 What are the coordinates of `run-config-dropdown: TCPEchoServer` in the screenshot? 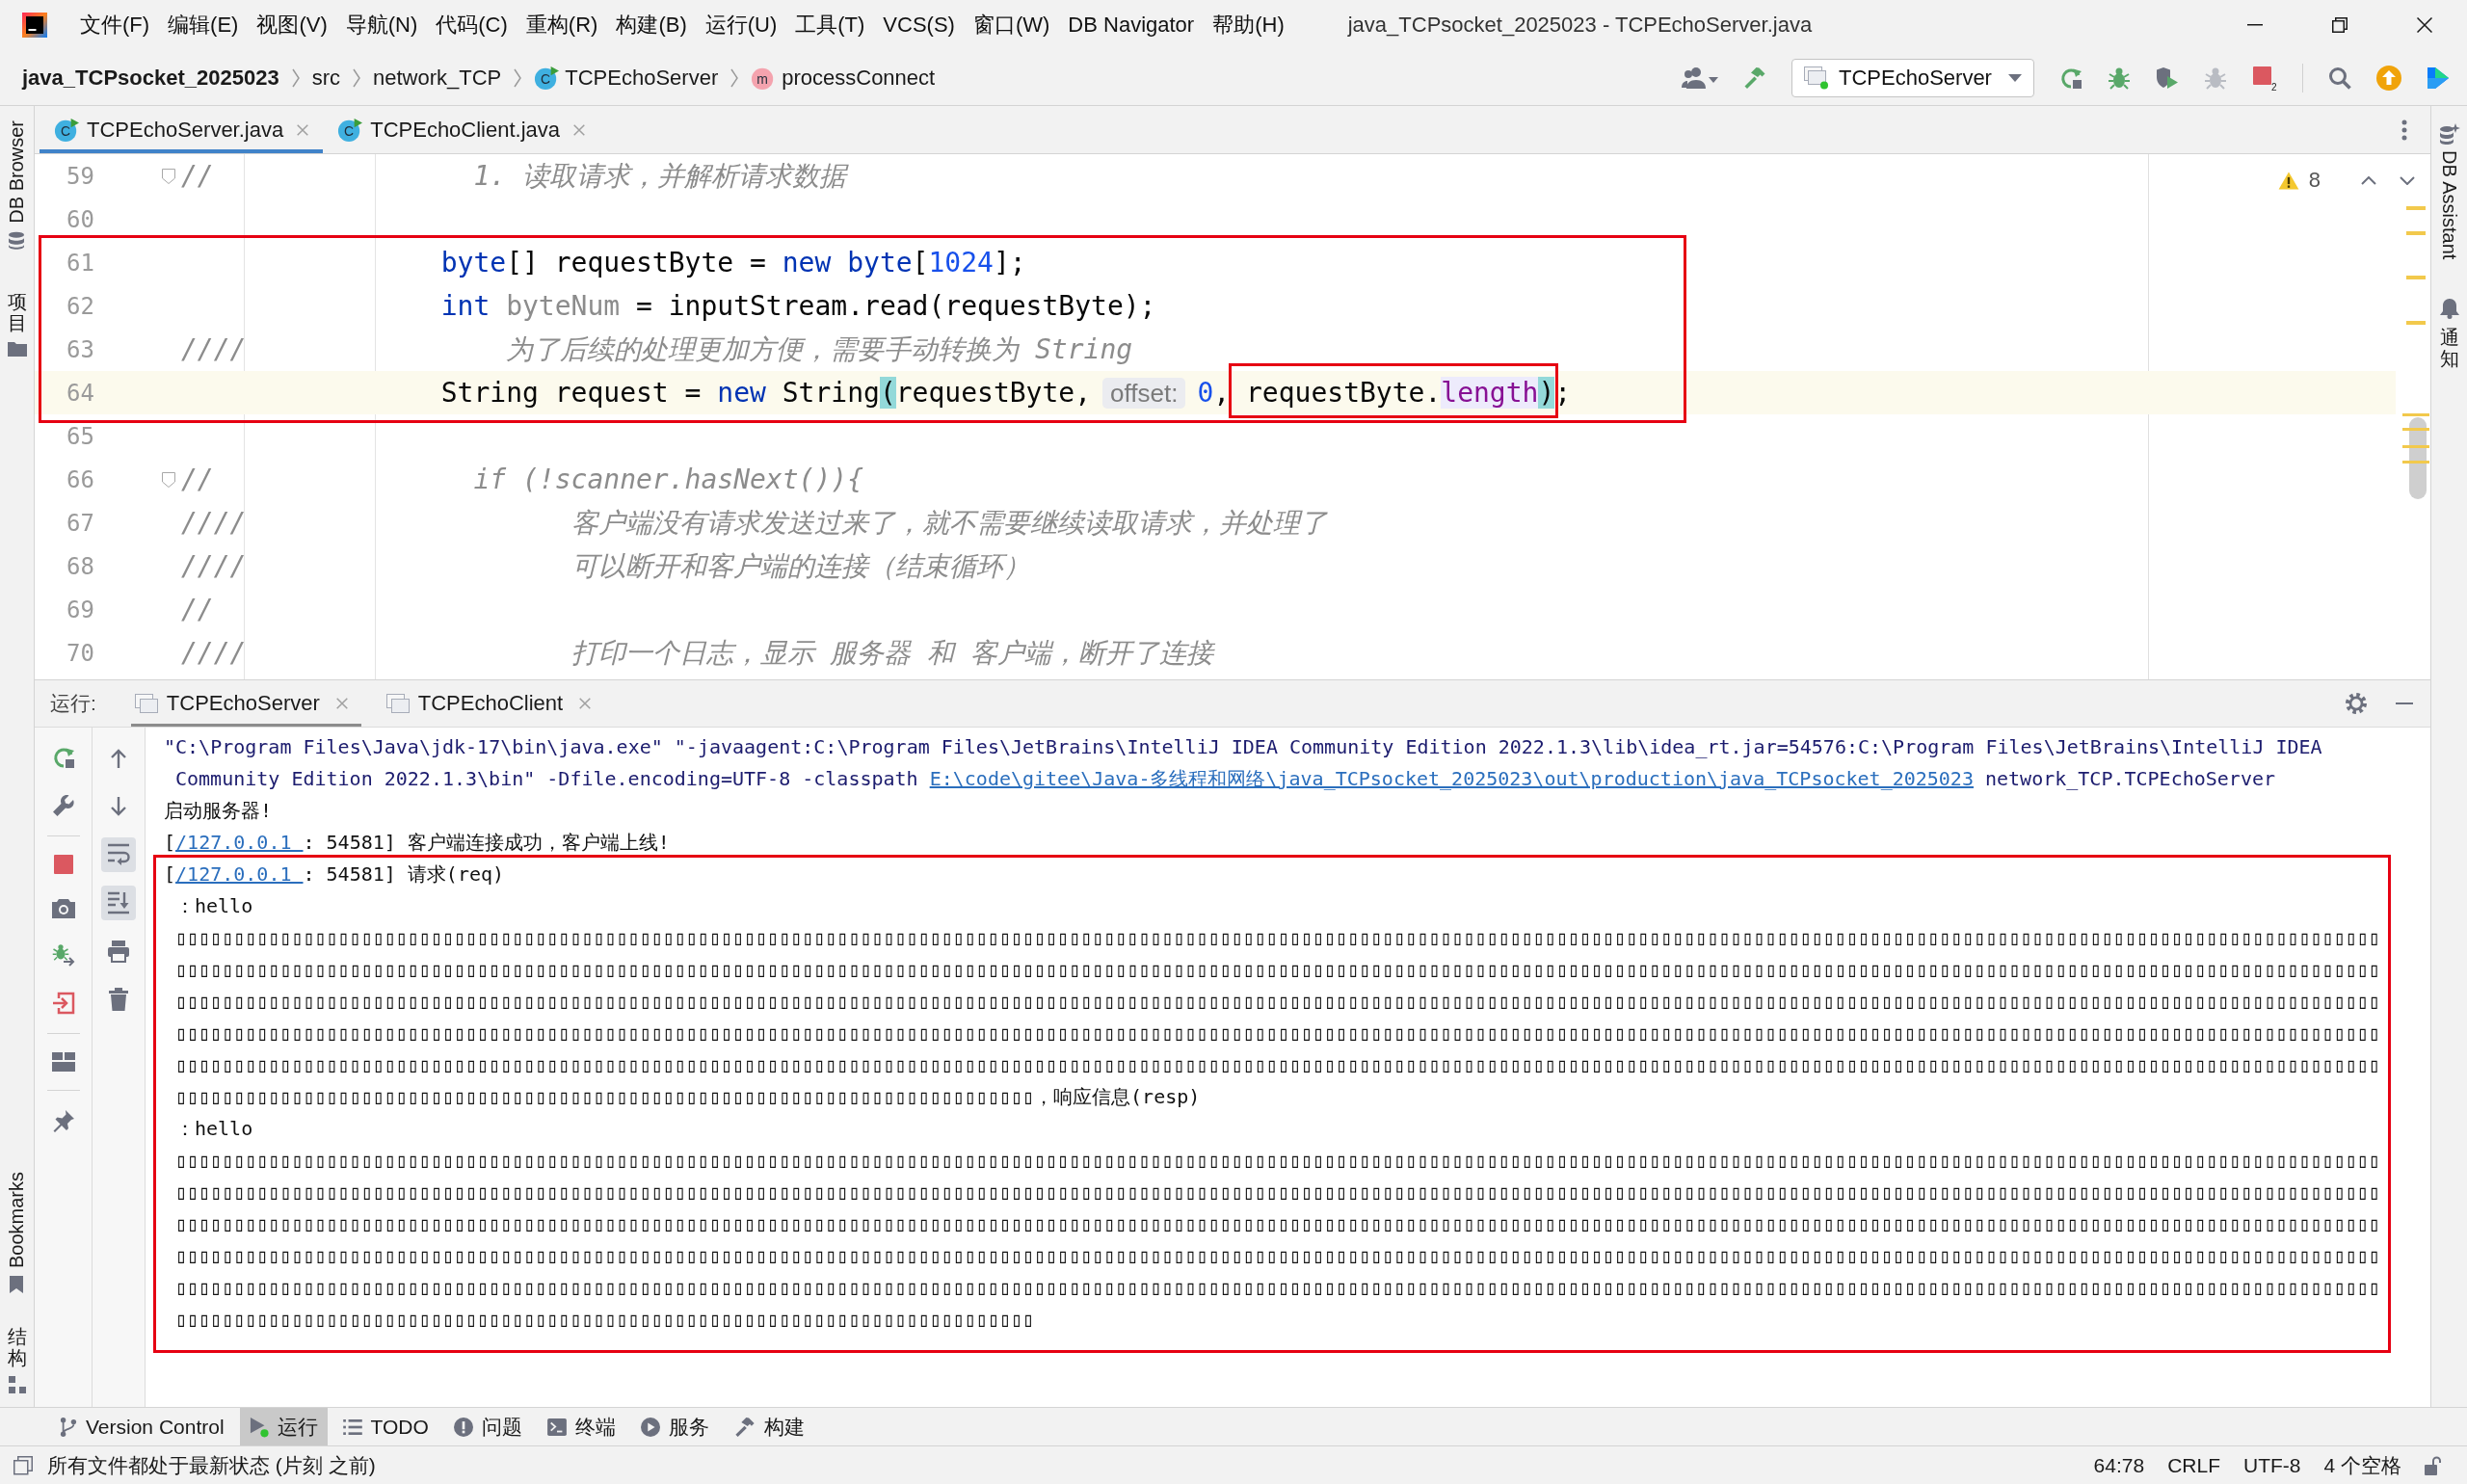 It's located at (1912, 77).